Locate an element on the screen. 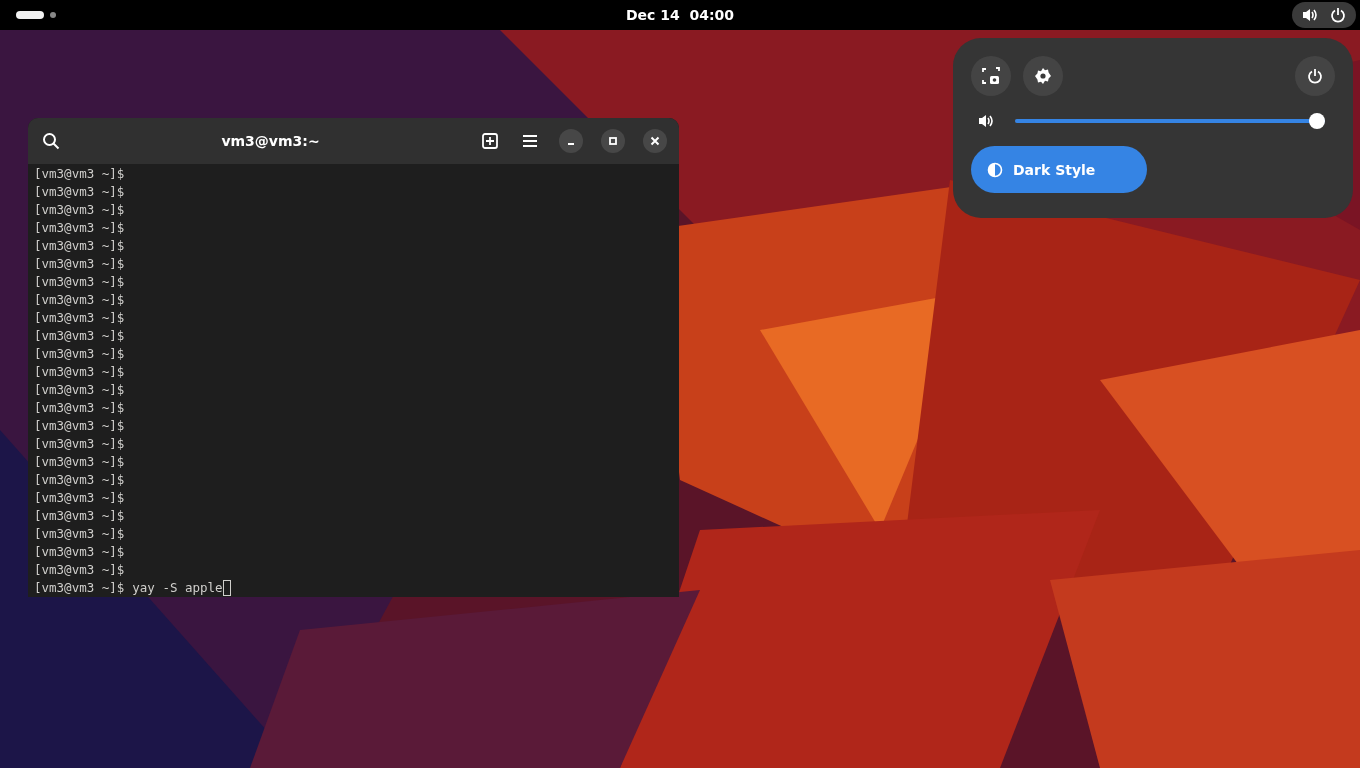  minimize-button is located at coordinates (571, 141).